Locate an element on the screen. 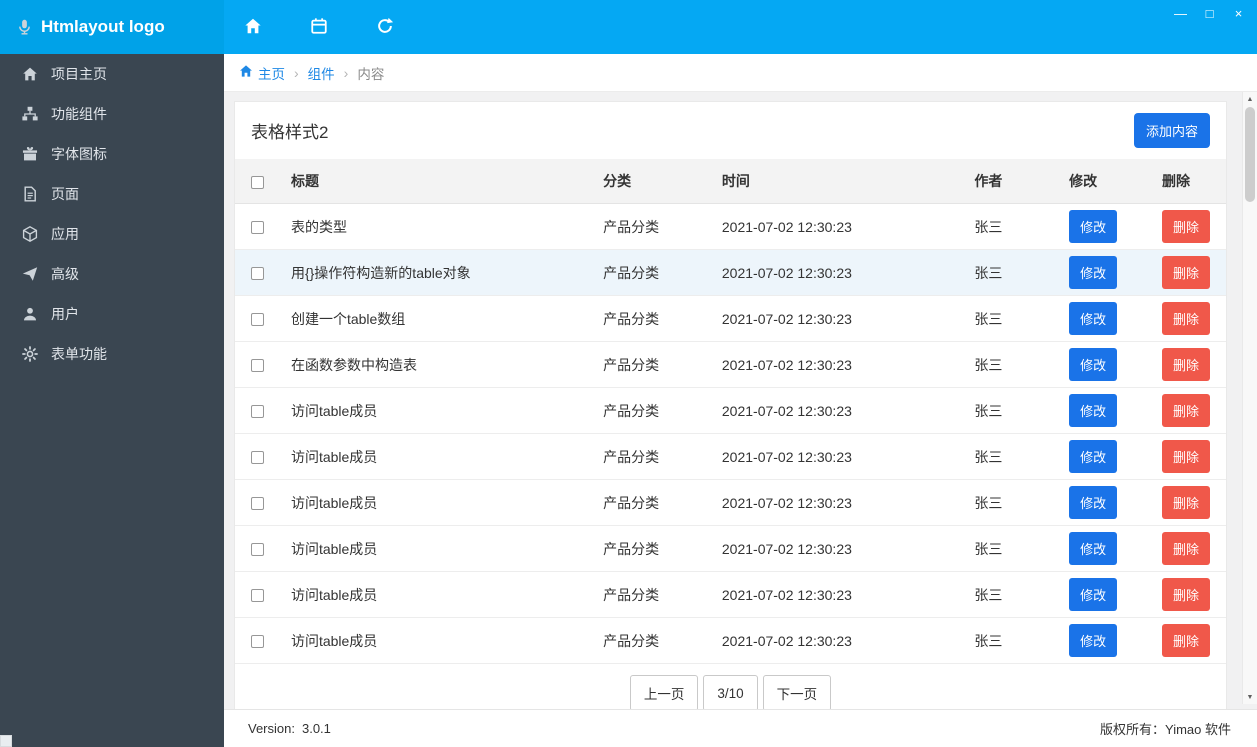  select-all-checkbox is located at coordinates (257, 182).